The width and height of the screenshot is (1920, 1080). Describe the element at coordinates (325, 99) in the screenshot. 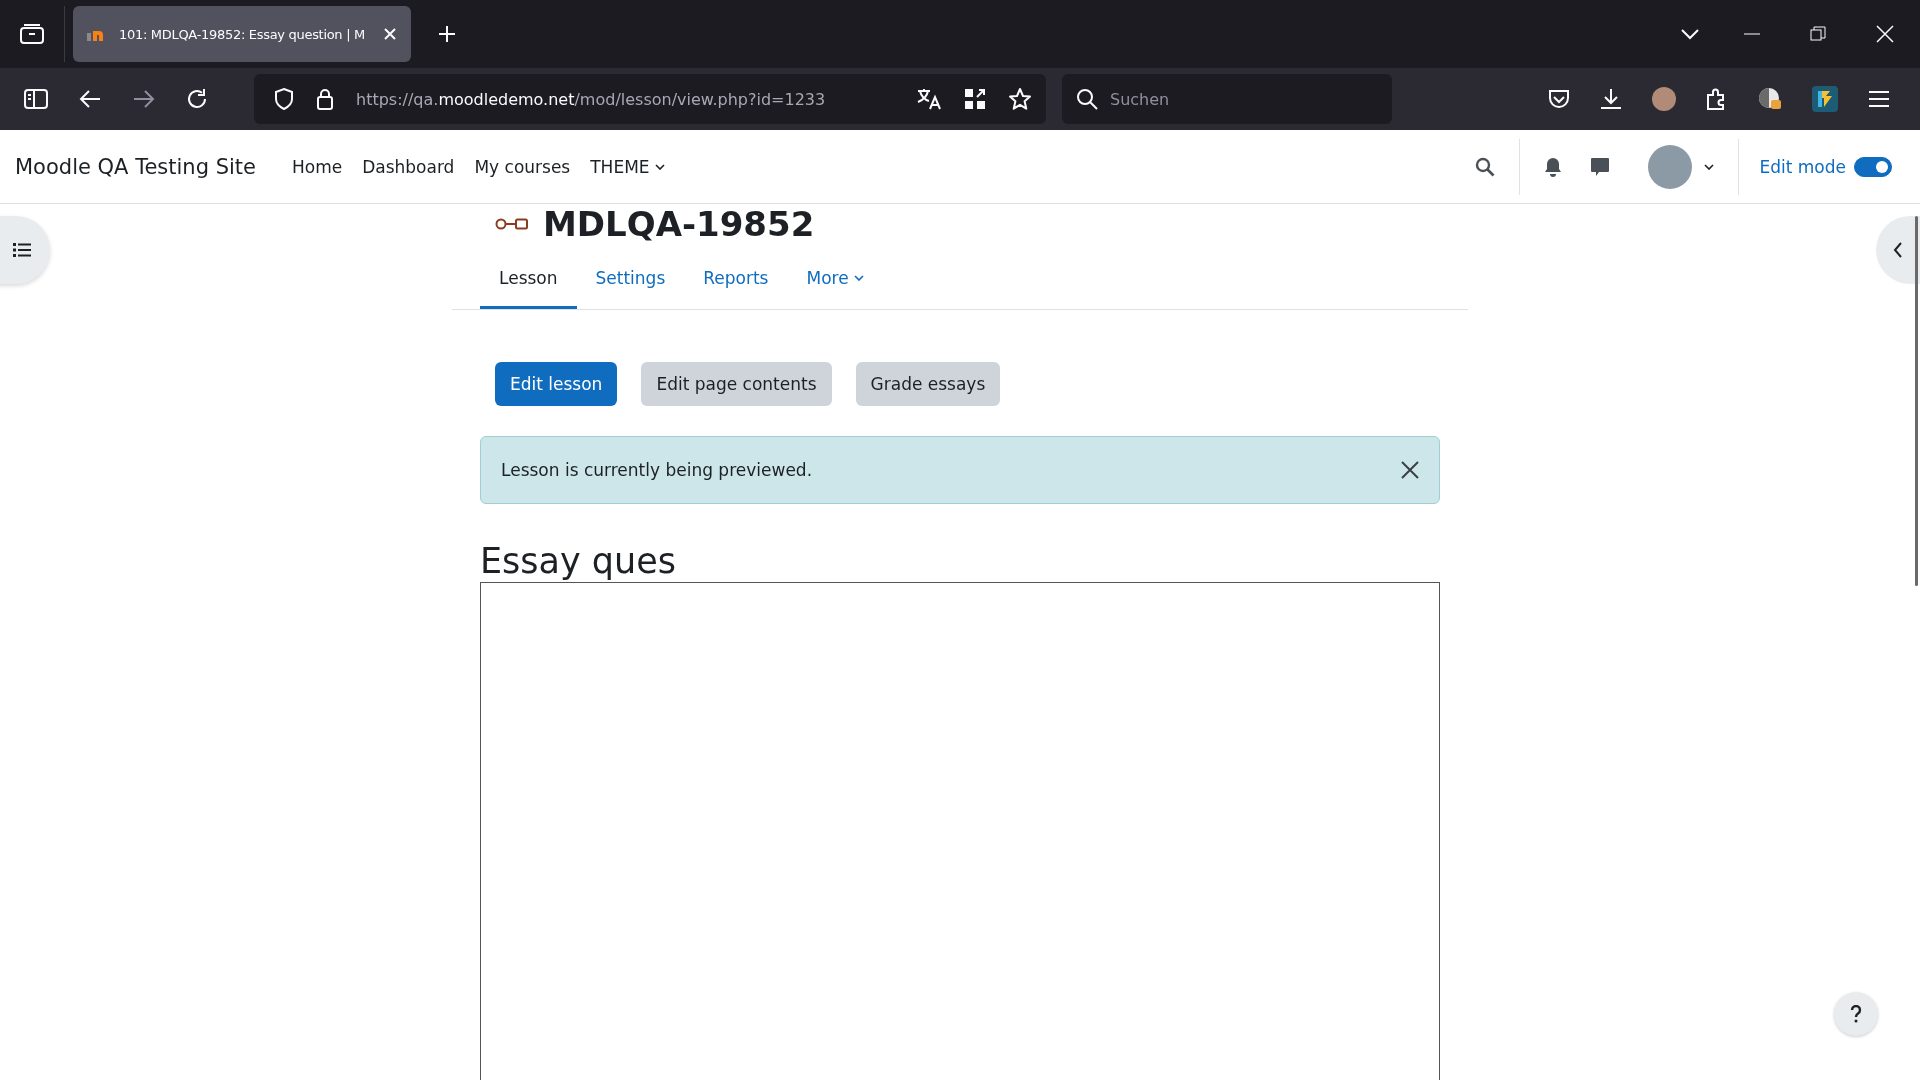

I see `lock-icon` at that location.